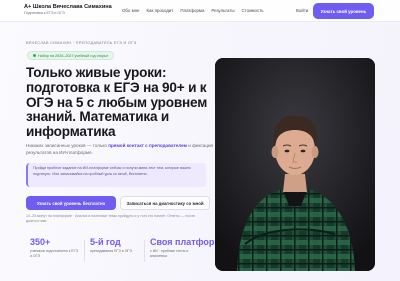 This screenshot has height=281, width=400. I want to click on nav-item-platform: Платформа, so click(192, 10).